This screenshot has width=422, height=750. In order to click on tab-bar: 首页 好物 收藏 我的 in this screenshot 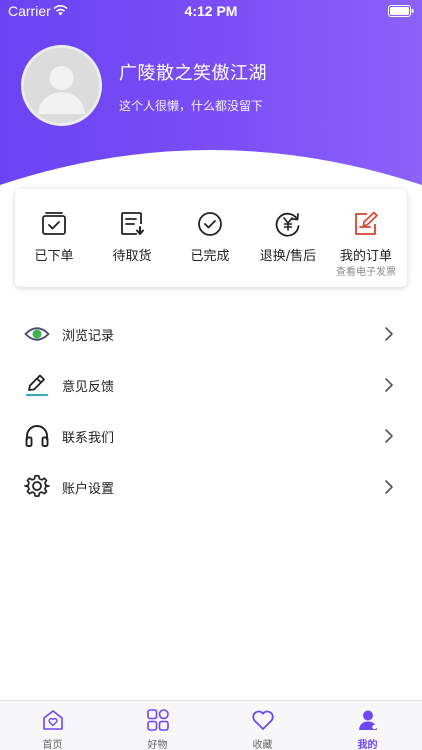, I will do `click(211, 725)`.